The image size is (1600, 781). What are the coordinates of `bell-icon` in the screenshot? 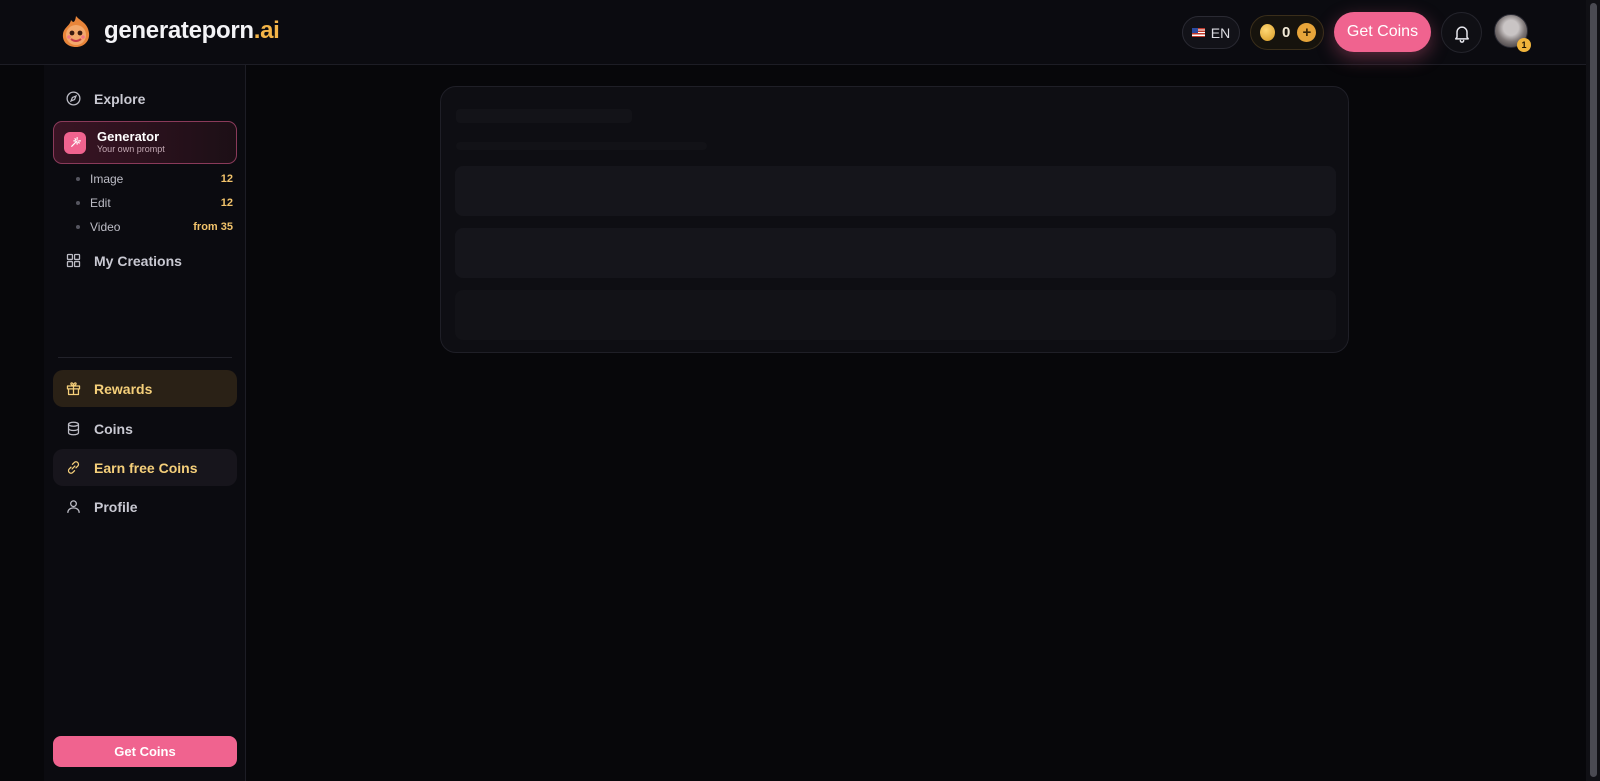 It's located at (1461, 34).